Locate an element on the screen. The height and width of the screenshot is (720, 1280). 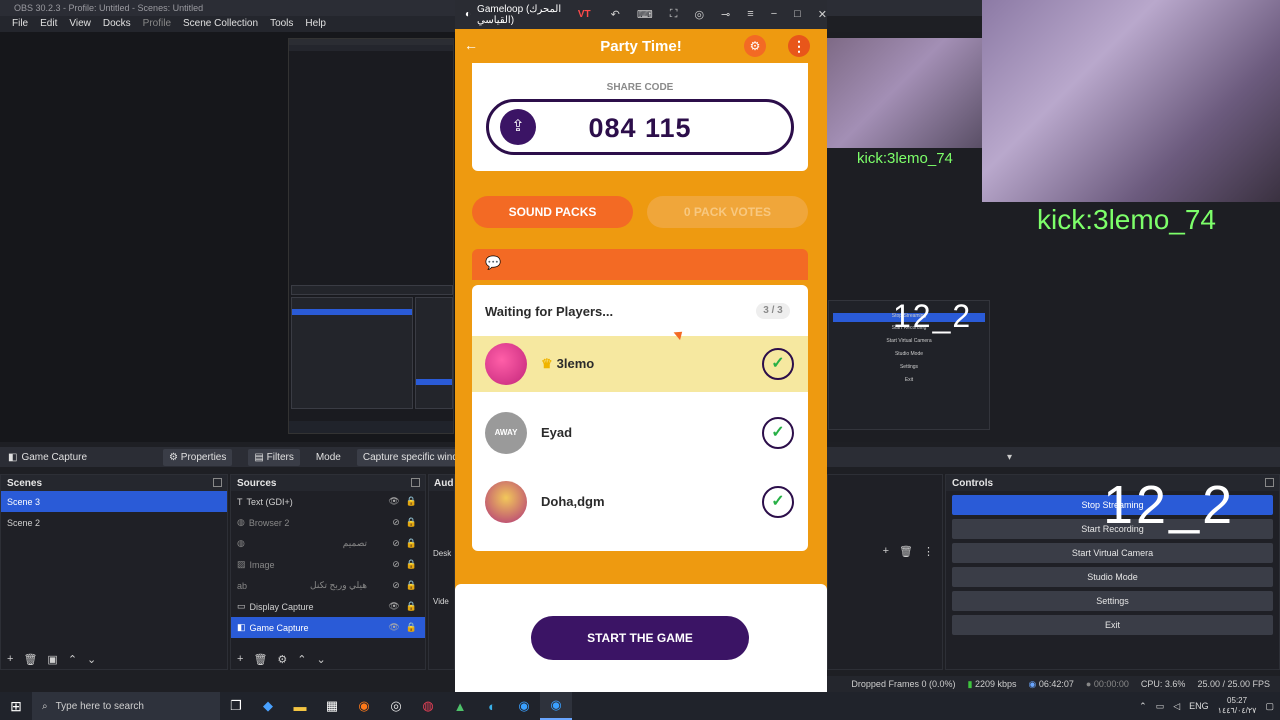
exit-button: Exit is located at coordinates (1112, 625).